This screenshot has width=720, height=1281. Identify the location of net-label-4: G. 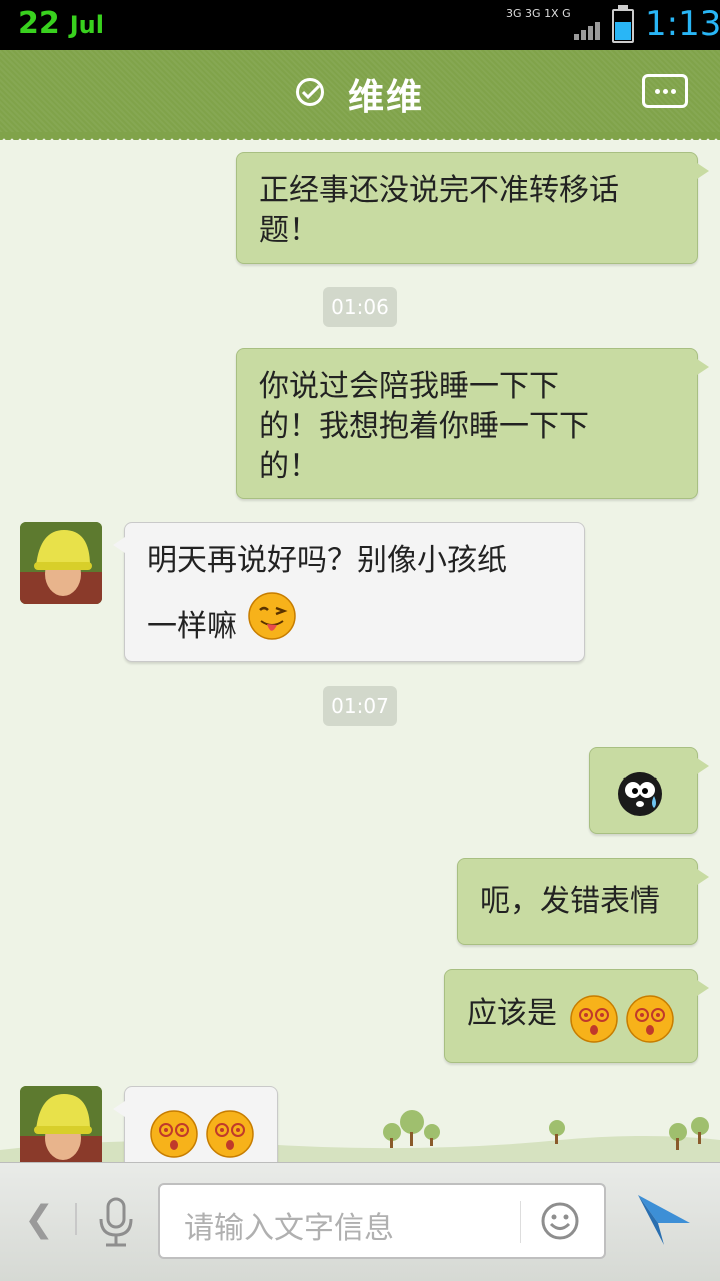
(566, 13).